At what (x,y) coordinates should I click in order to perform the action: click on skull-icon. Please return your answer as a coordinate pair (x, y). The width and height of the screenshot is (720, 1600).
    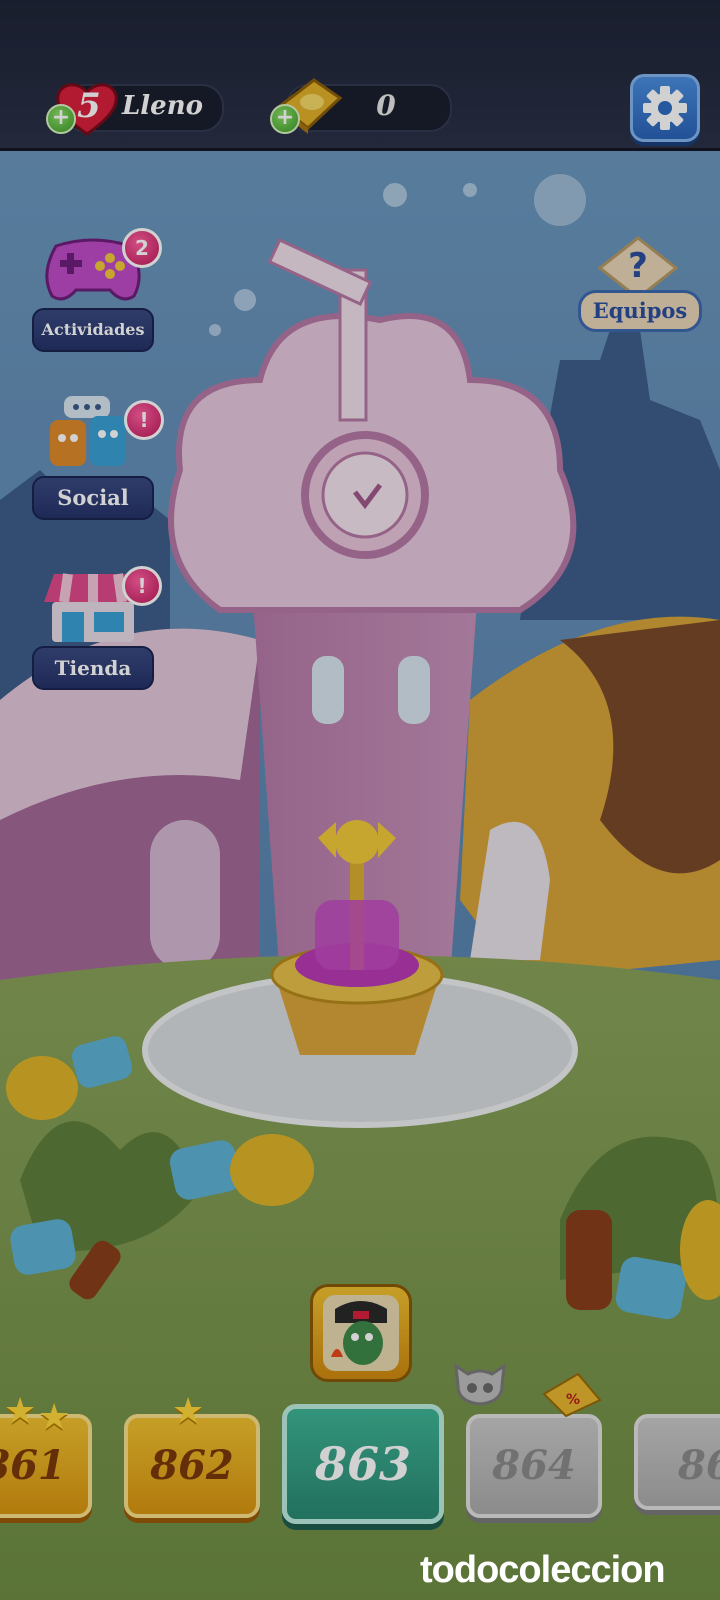
    Looking at the image, I should click on (480, 1384).